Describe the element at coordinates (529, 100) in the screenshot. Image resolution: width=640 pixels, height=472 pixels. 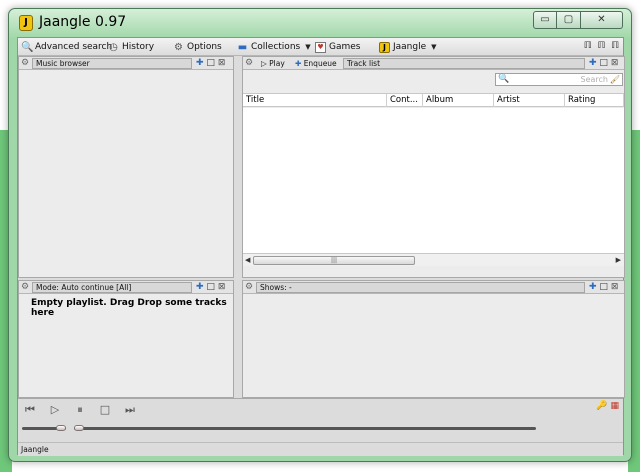
I see `column-artist: Artist` at that location.